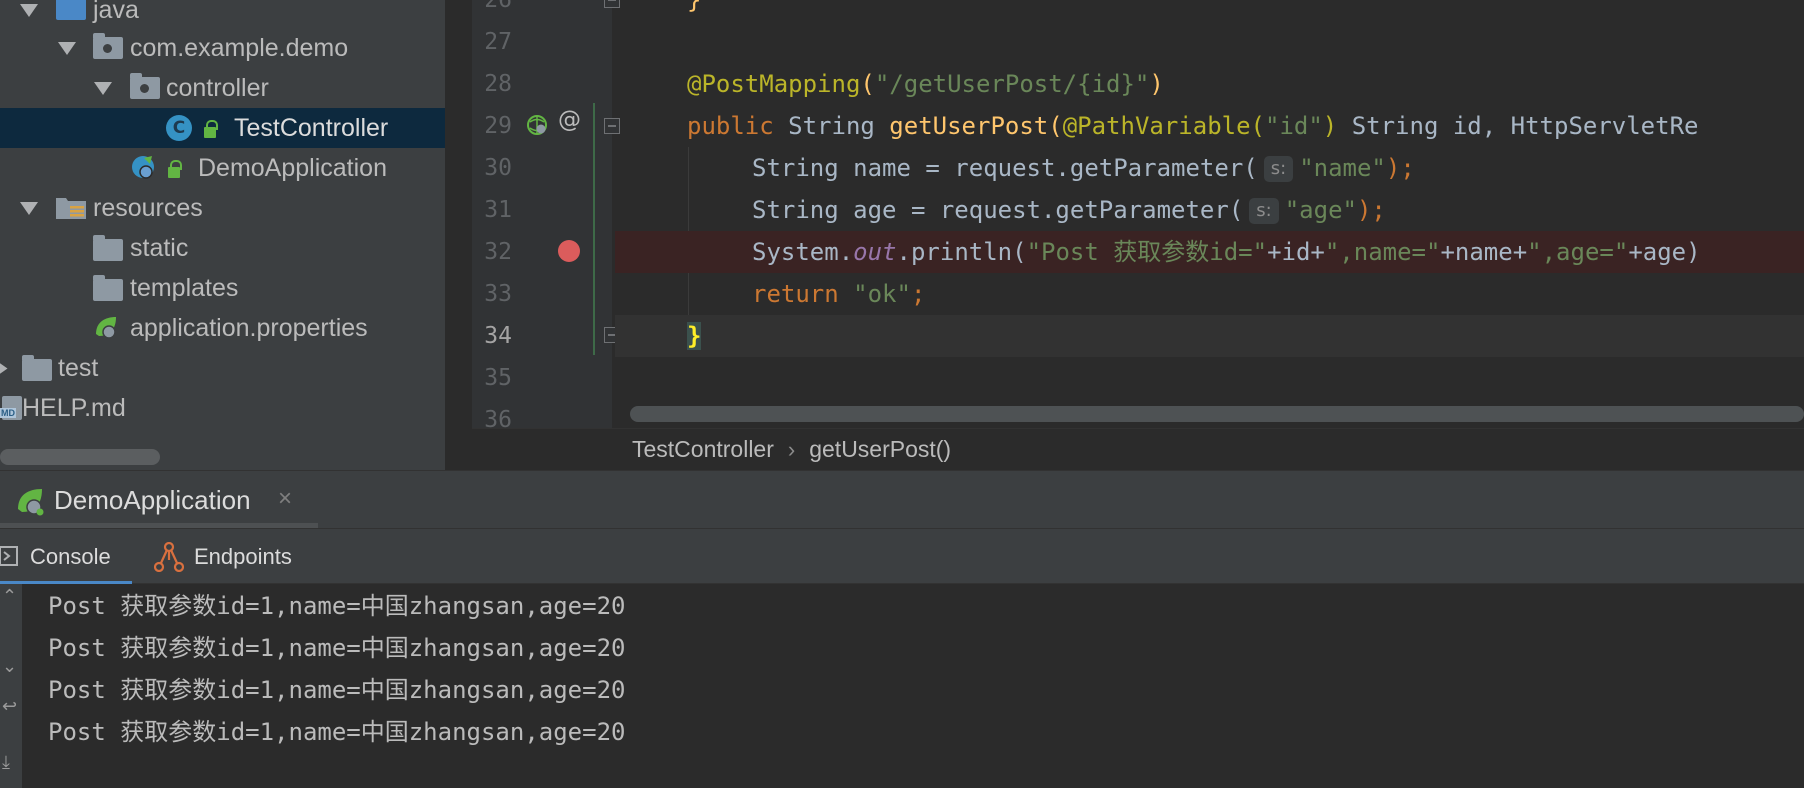 Image resolution: width=1804 pixels, height=788 pixels. Describe the element at coordinates (918, 294) in the screenshot. I see `code-token: ;` at that location.